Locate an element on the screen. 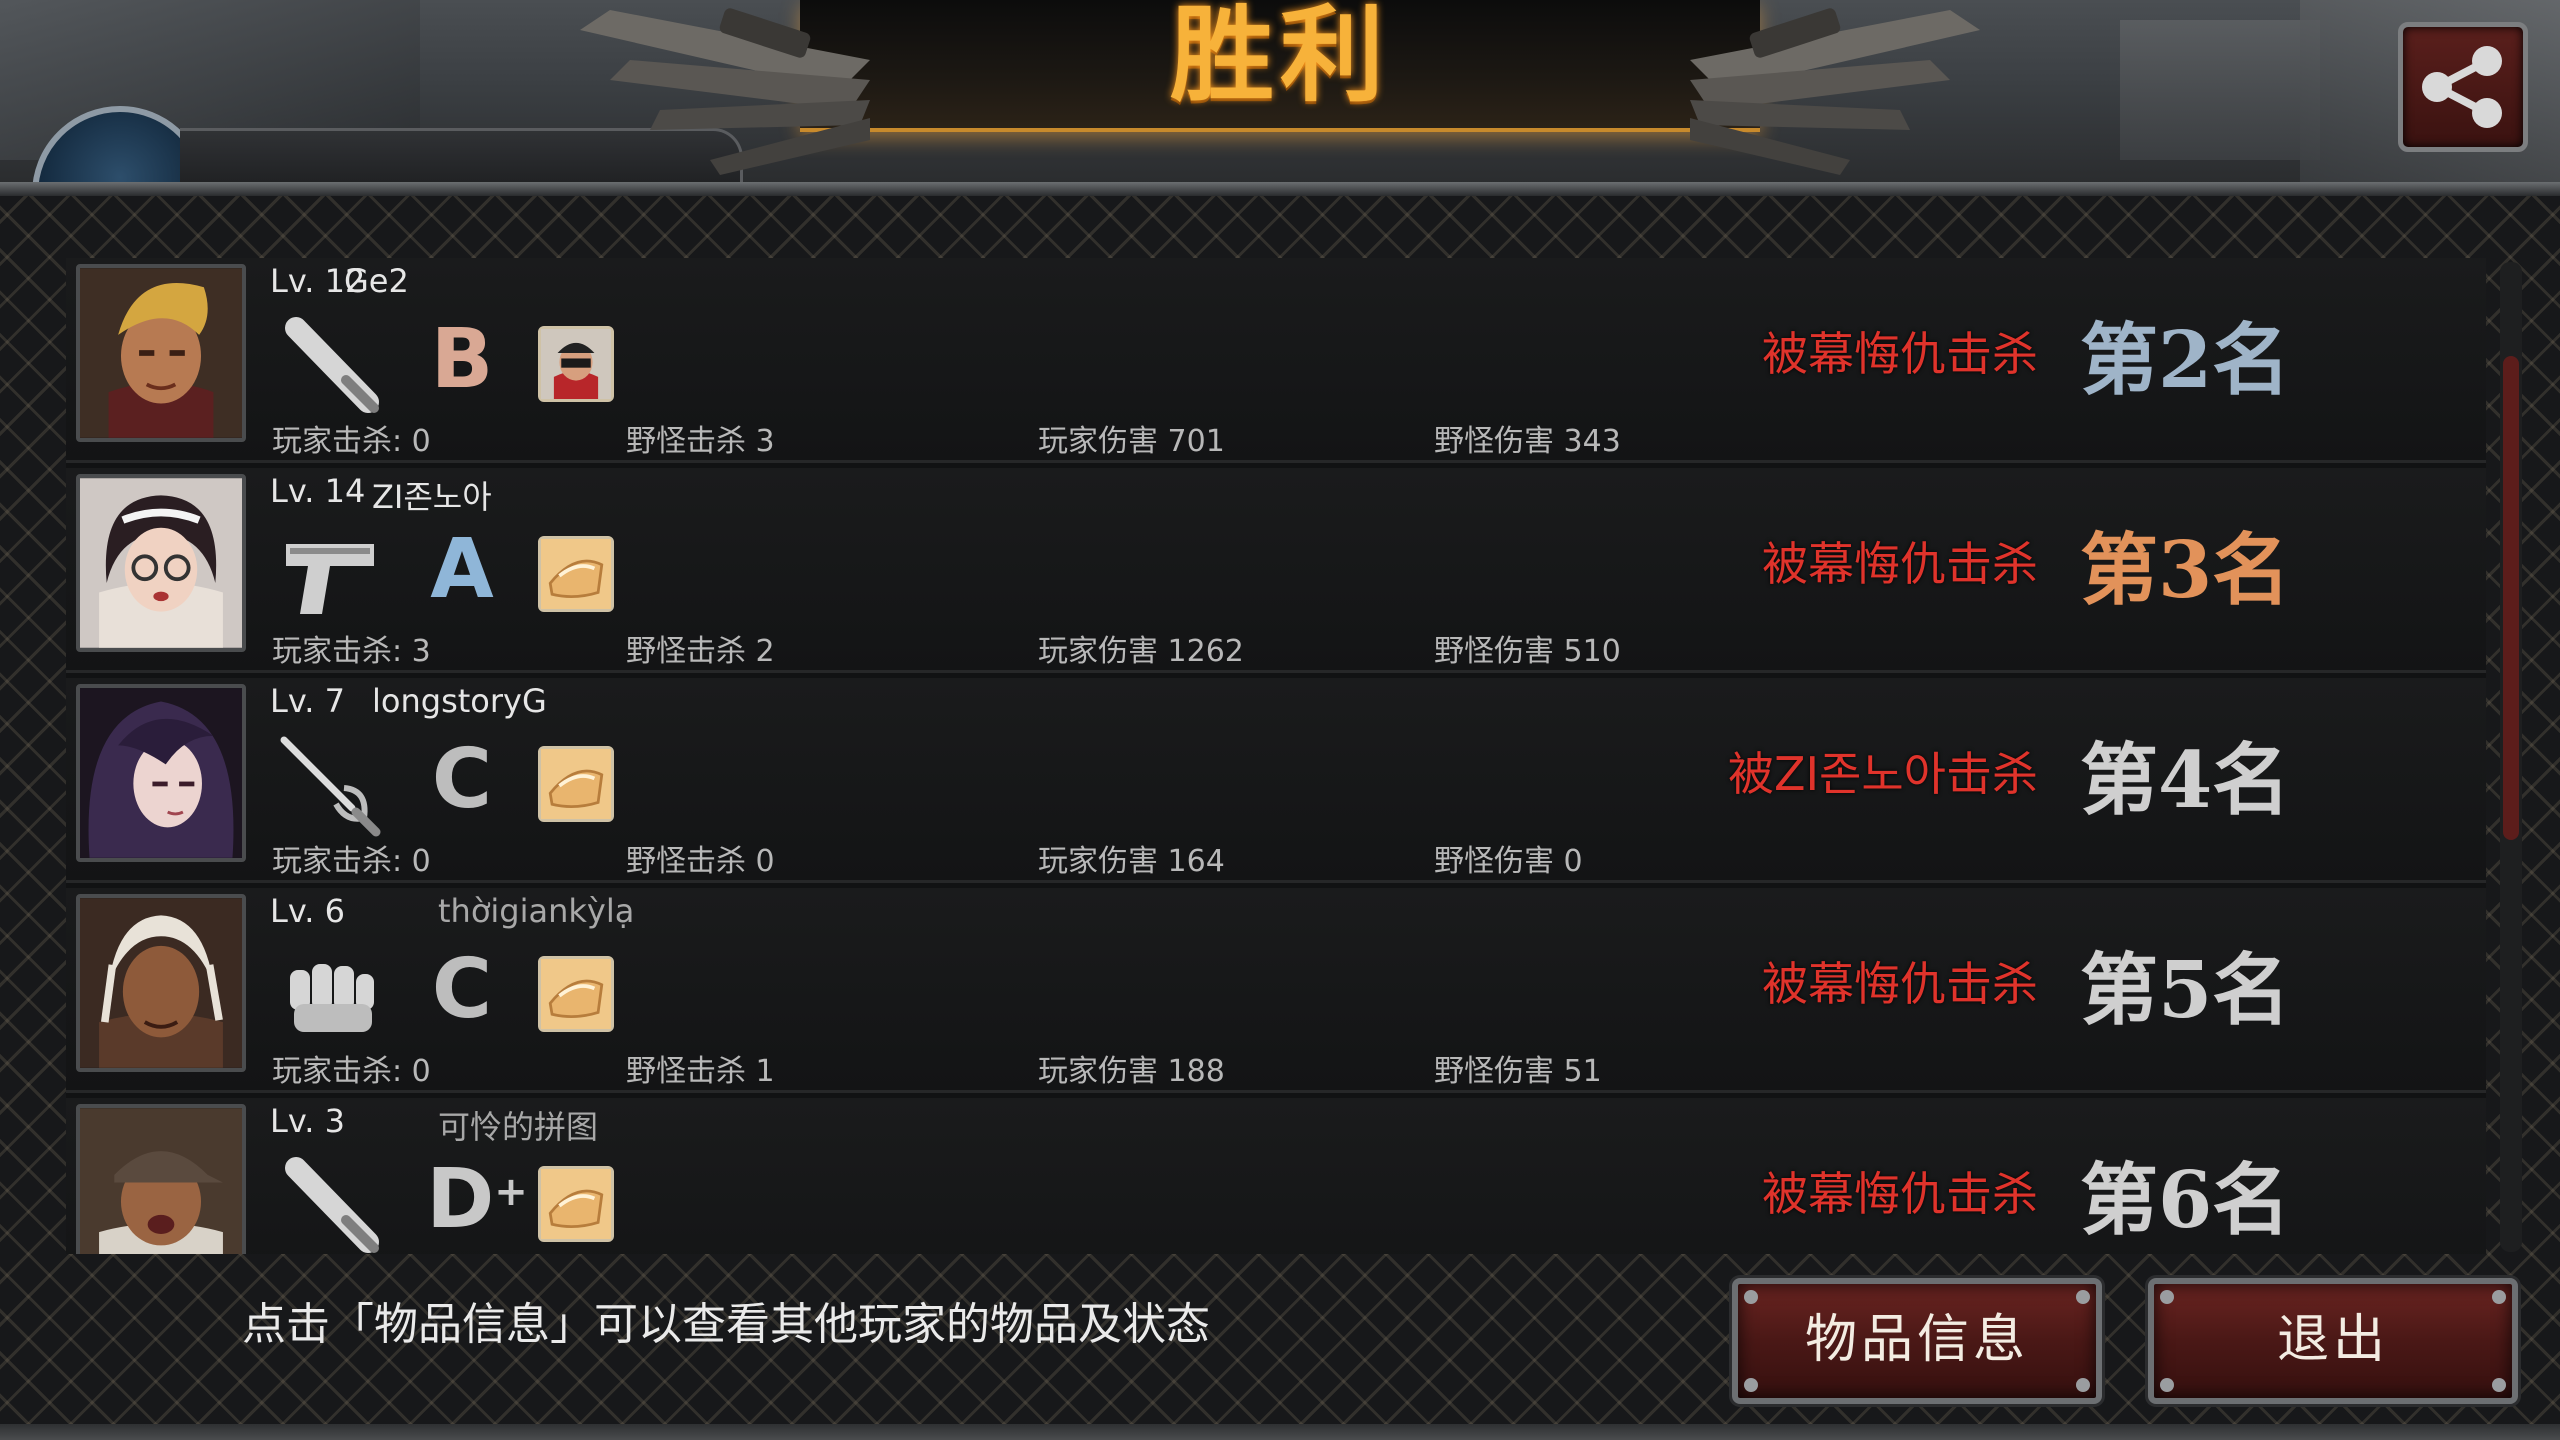 The image size is (2560, 1440). background-ruins-right-inner is located at coordinates (2220, 90).